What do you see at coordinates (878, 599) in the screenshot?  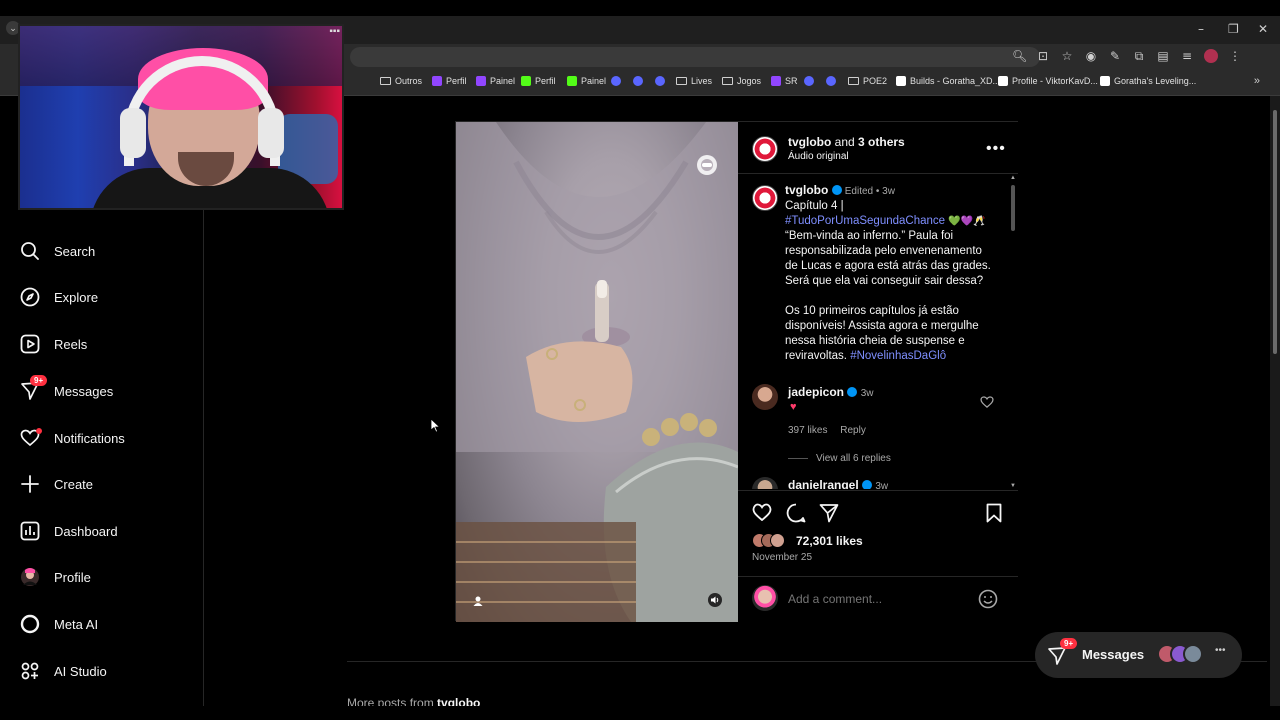 I see `add-comment-input` at bounding box center [878, 599].